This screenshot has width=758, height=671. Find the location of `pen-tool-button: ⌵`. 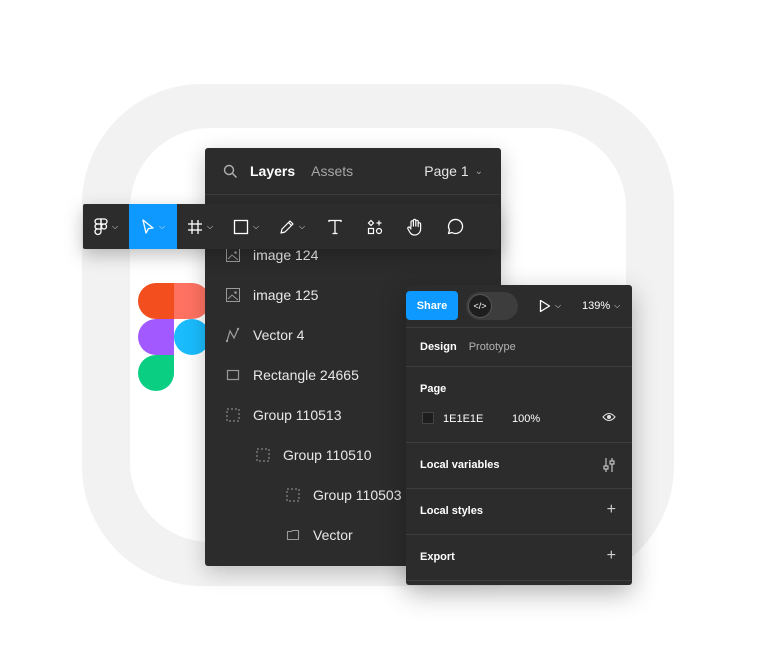

pen-tool-button: ⌵ is located at coordinates (292, 226).